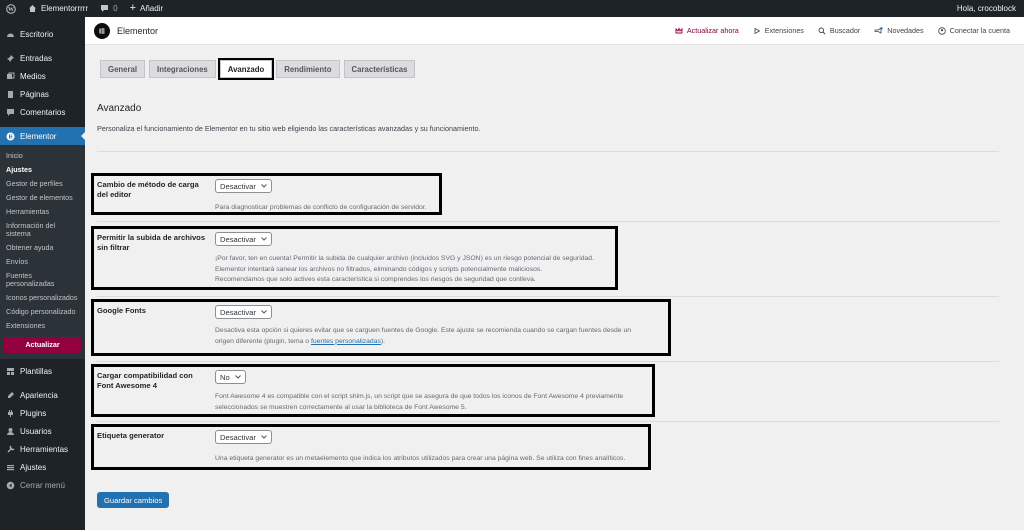 This screenshot has width=1024, height=530. Describe the element at coordinates (10, 395) in the screenshot. I see `appearance-icon` at that location.